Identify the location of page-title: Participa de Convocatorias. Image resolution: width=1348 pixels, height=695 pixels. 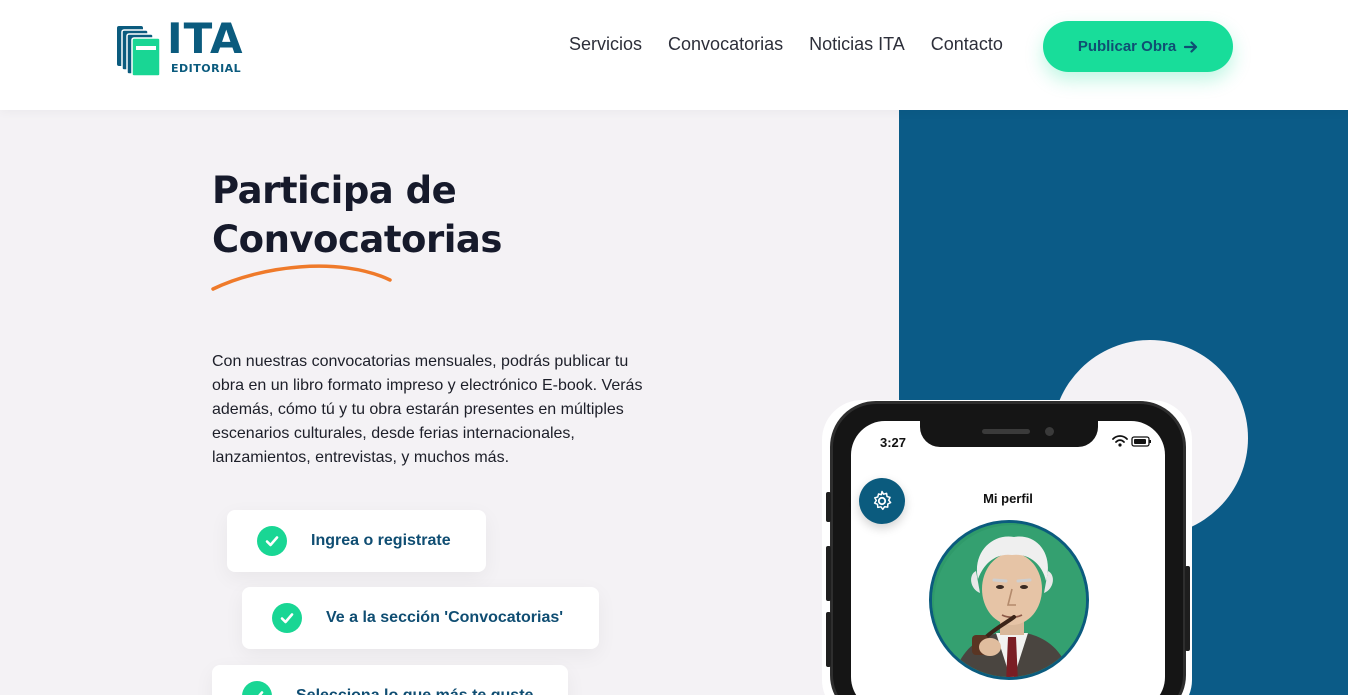
(357, 215).